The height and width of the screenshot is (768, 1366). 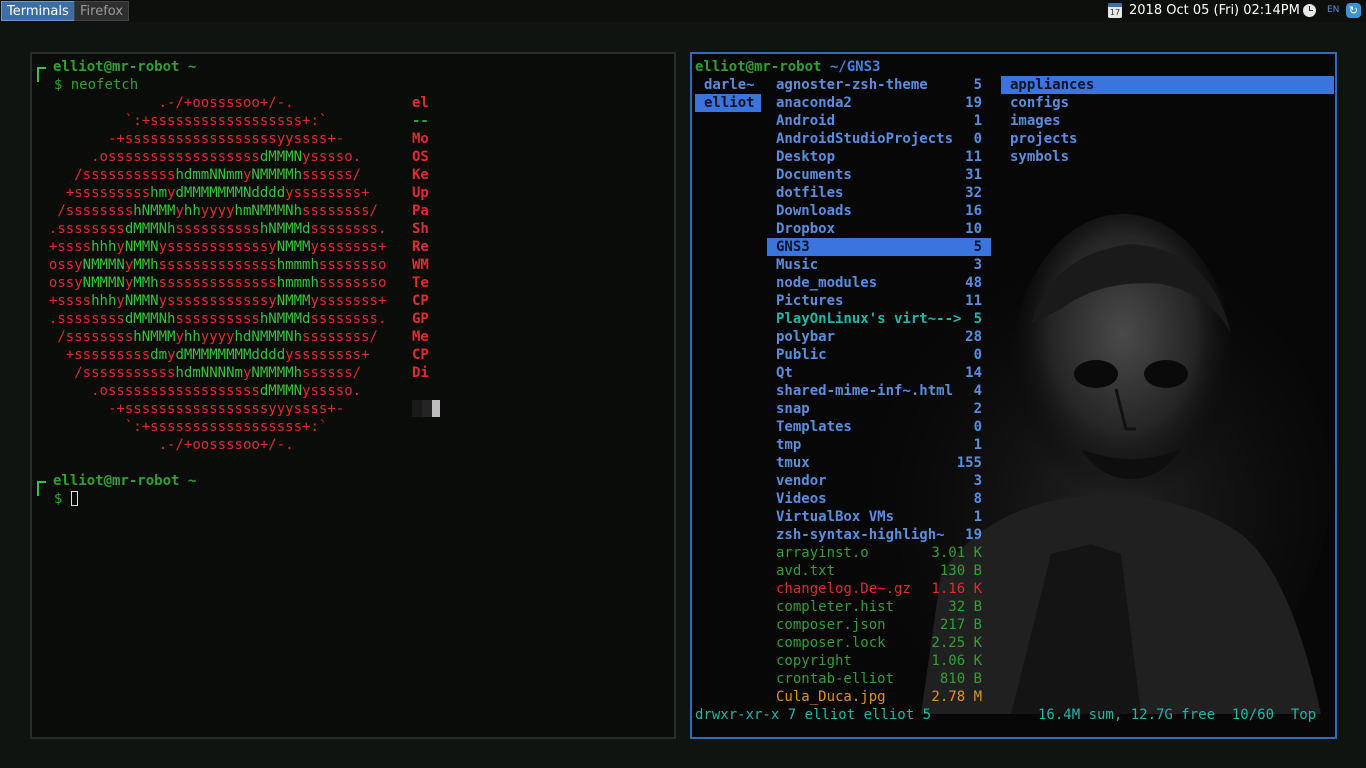 What do you see at coordinates (879, 265) in the screenshot?
I see `ranger-file-entry: Music 3` at bounding box center [879, 265].